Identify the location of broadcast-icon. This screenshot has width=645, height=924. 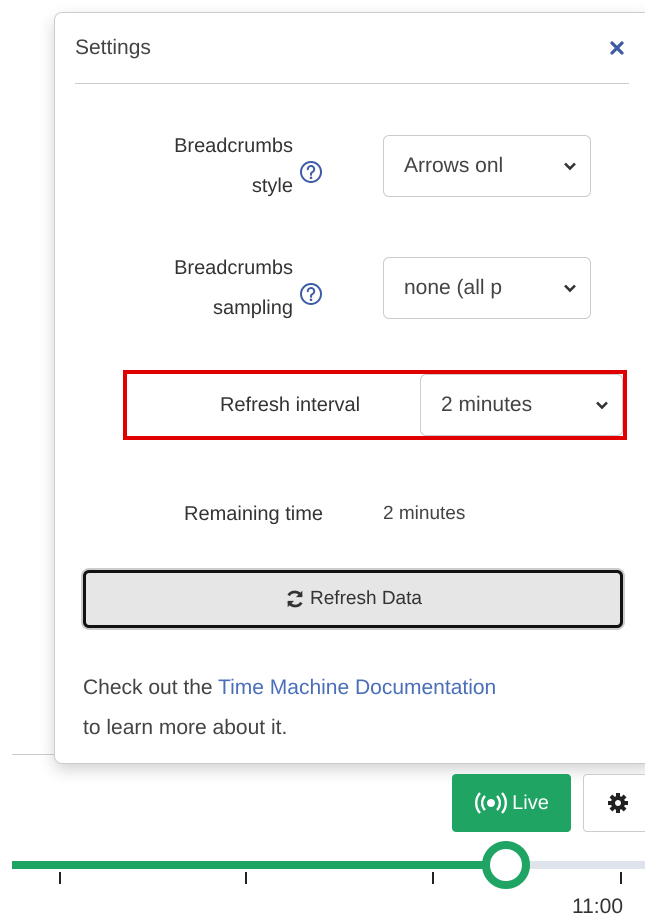
(491, 803).